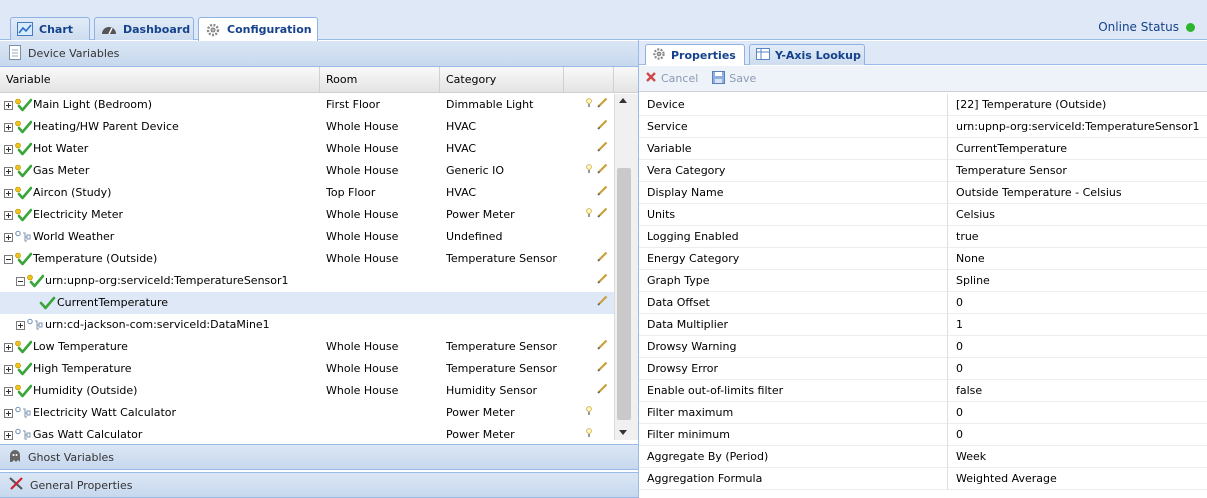 The image size is (1207, 498). I want to click on property-row: Aggregate By (Period) Week, so click(923, 457).